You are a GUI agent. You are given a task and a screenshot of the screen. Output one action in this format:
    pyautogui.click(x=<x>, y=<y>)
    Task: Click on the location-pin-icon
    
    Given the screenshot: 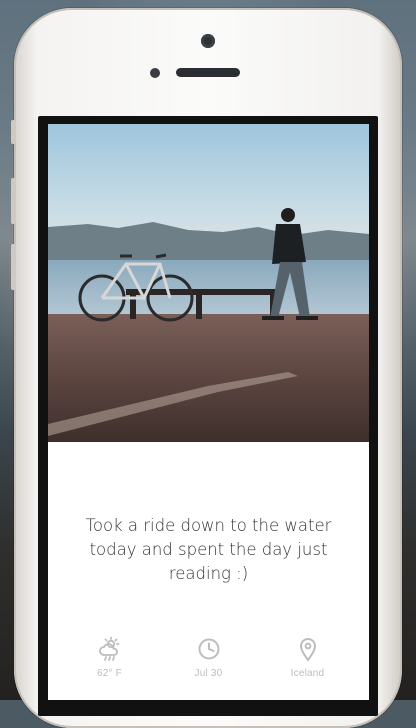 What is the action you would take?
    pyautogui.click(x=307, y=650)
    